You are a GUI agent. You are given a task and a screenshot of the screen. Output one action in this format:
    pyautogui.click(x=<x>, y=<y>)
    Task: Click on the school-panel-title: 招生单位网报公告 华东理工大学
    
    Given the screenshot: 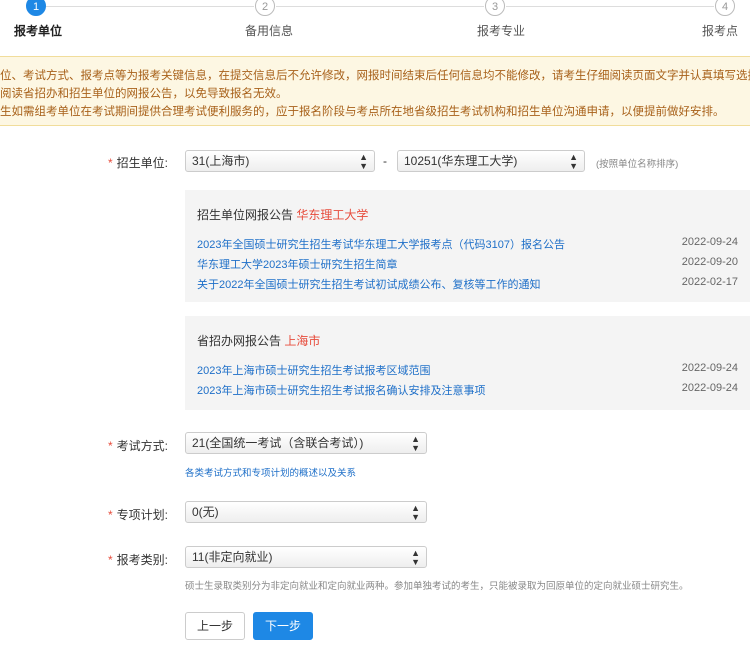 What is the action you would take?
    pyautogui.click(x=282, y=214)
    